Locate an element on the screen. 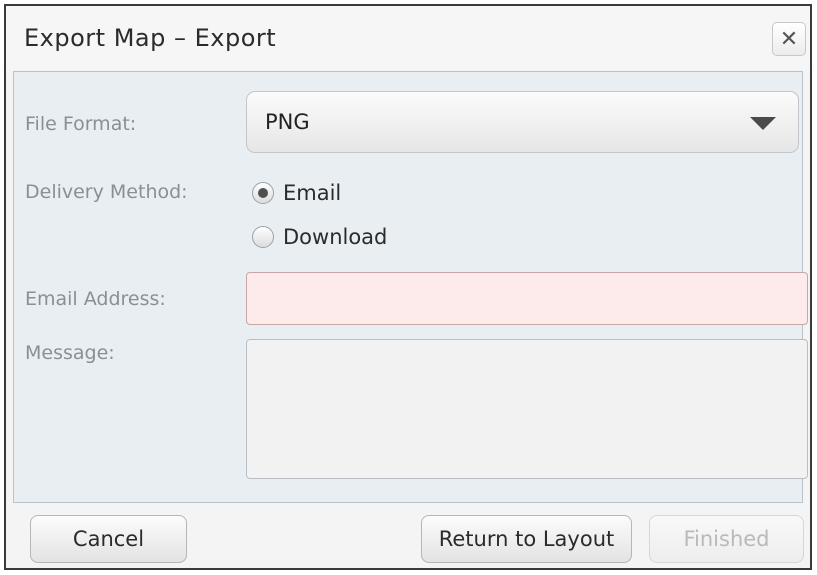 This screenshot has width=817, height=575. file-format-value: PNG is located at coordinates (287, 122).